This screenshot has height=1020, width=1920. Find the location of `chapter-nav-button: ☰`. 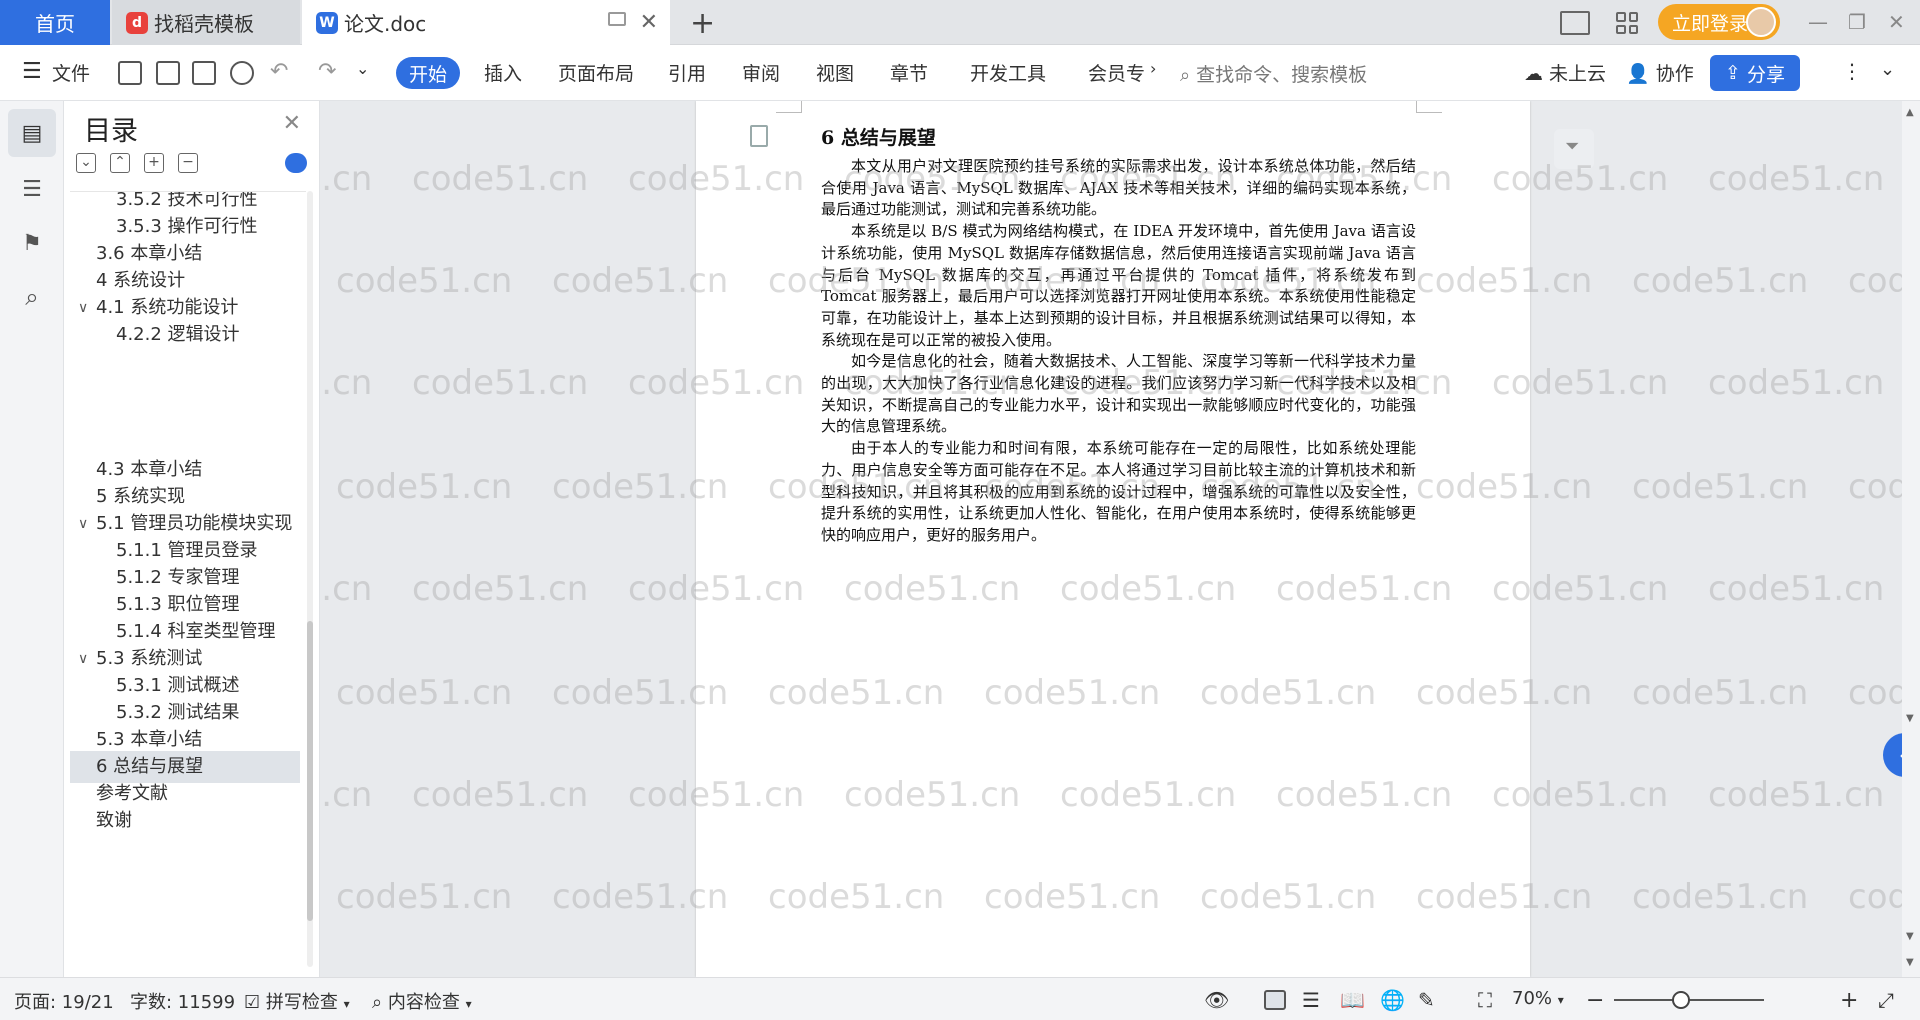

chapter-nav-button: ☰ is located at coordinates (32, 189).